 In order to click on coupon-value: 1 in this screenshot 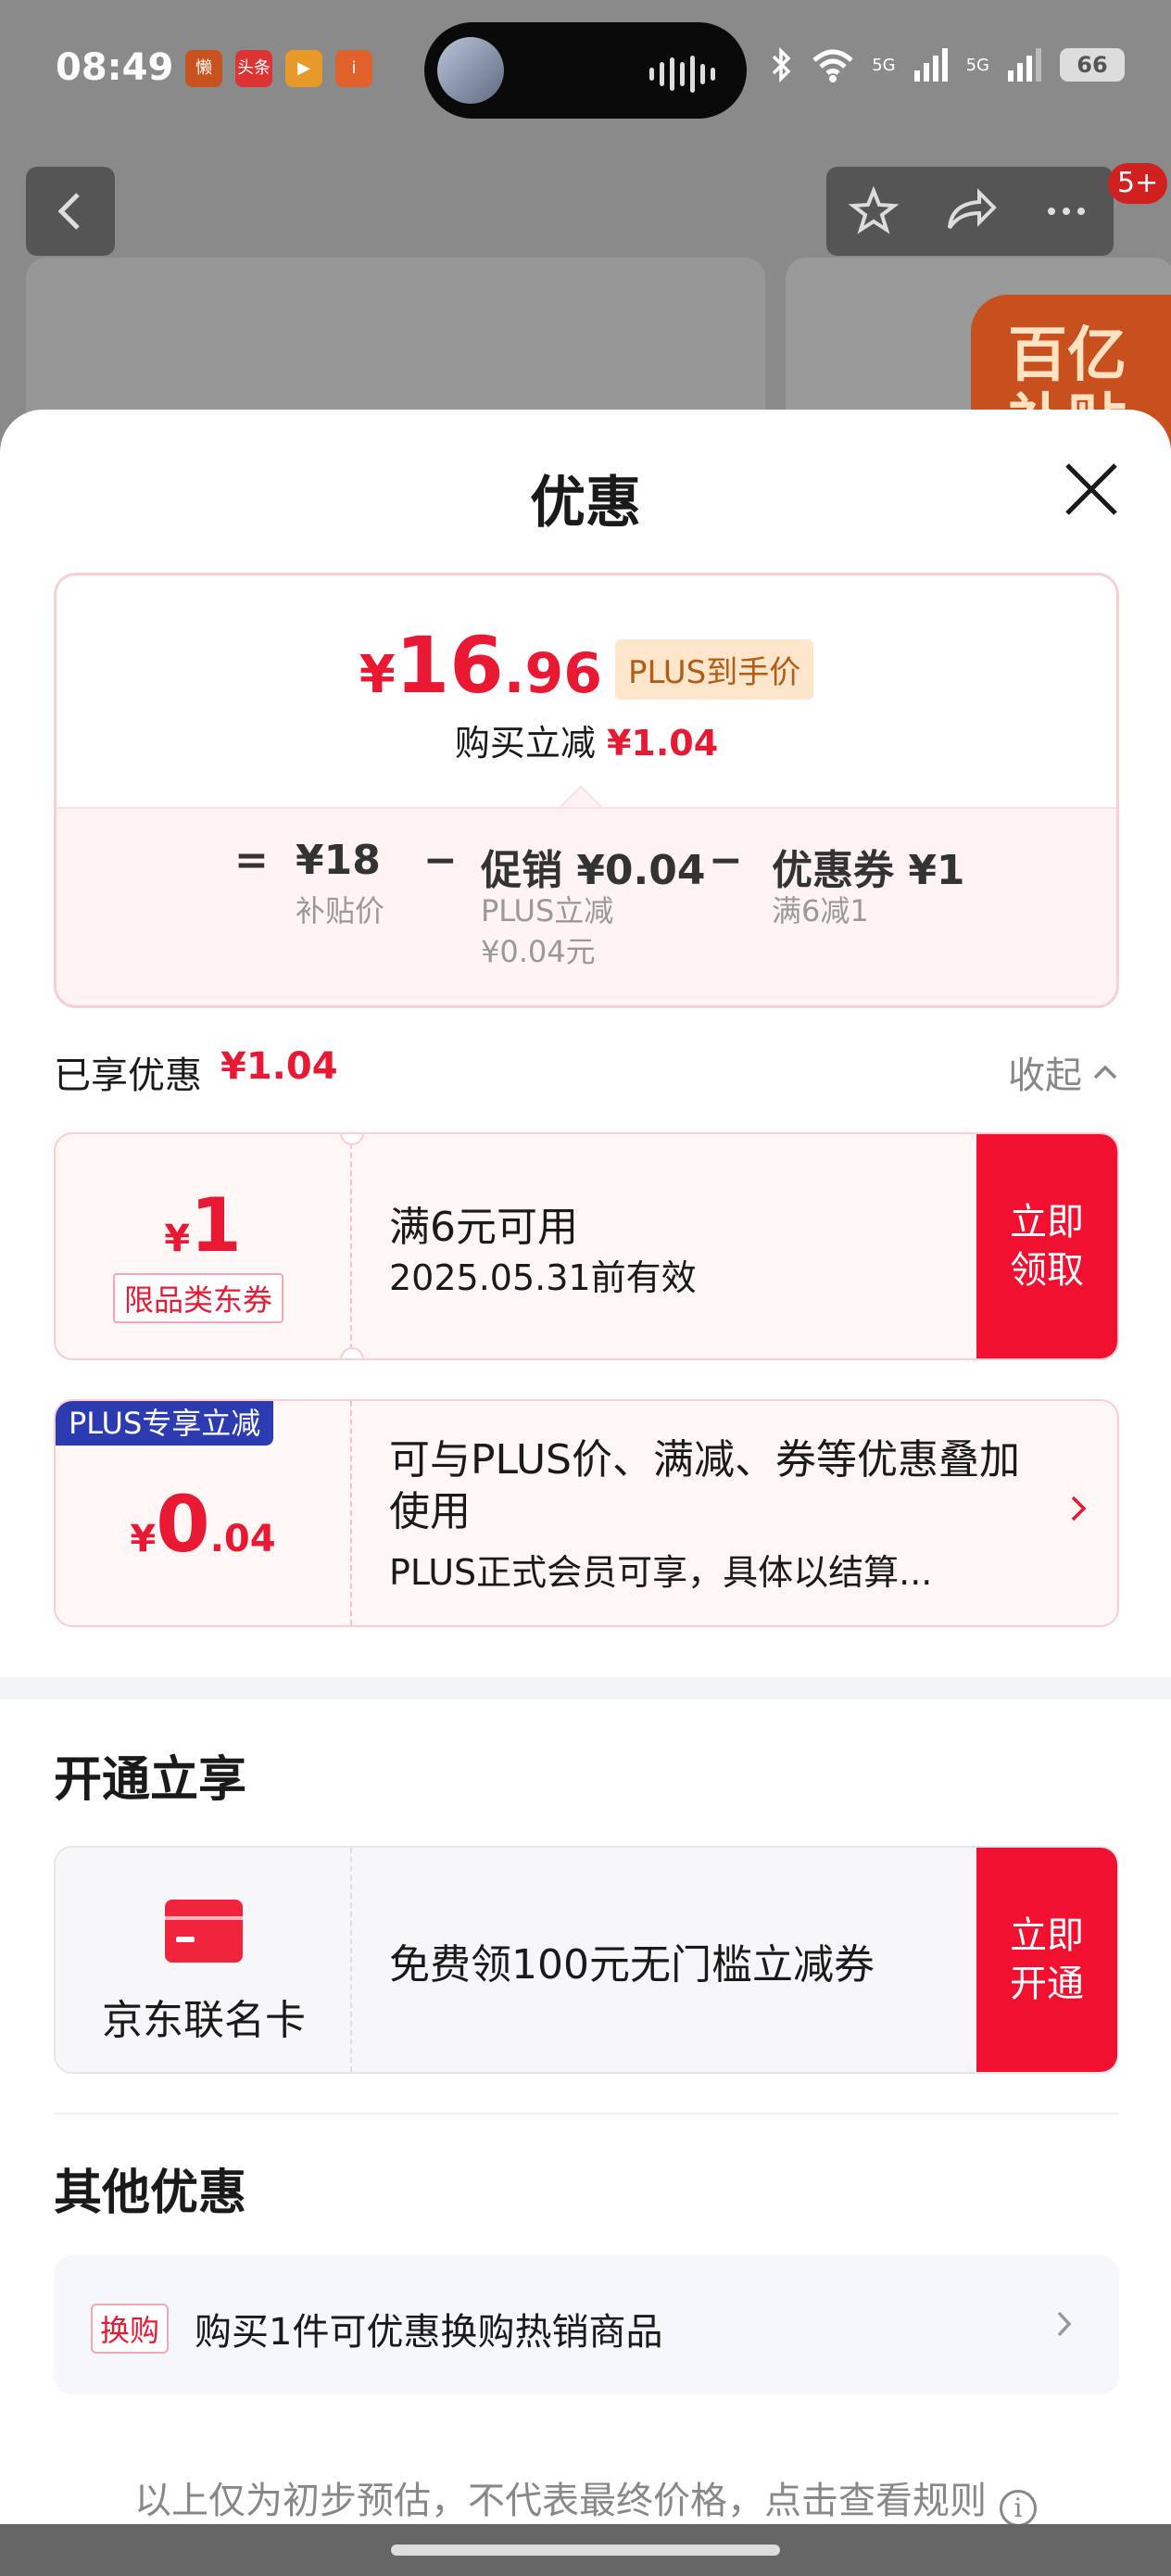, I will do `click(216, 1225)`.